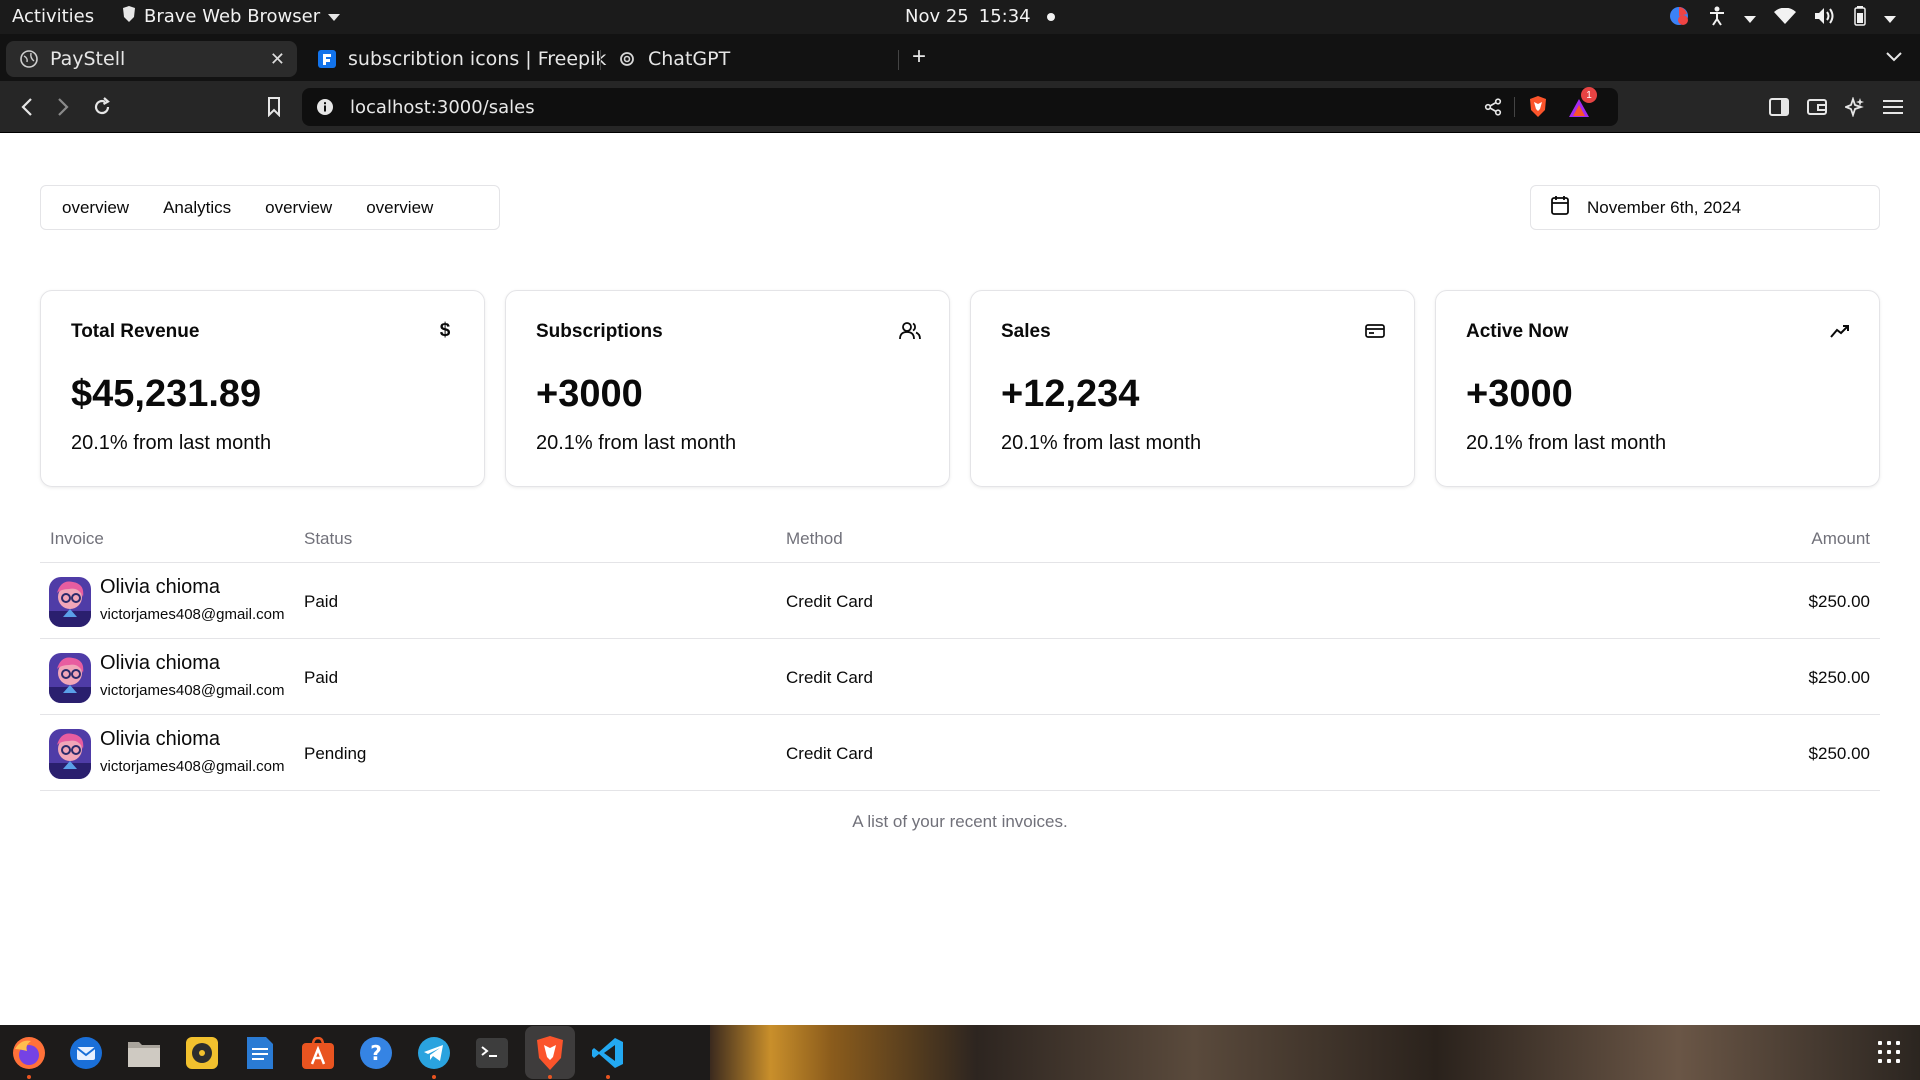 The image size is (1920, 1080). I want to click on card-title: Subscriptions, so click(599, 331).